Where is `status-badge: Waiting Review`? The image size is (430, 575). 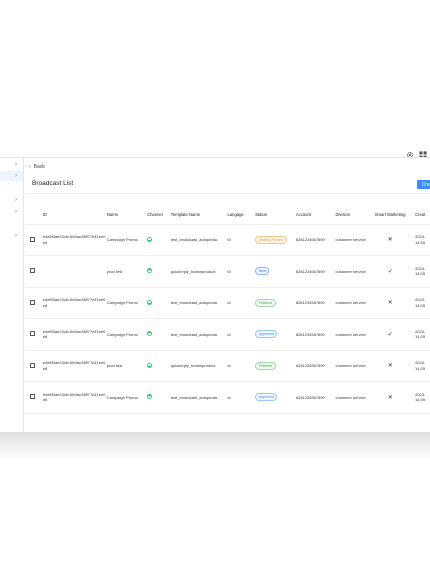 status-badge: Waiting Review is located at coordinates (271, 239).